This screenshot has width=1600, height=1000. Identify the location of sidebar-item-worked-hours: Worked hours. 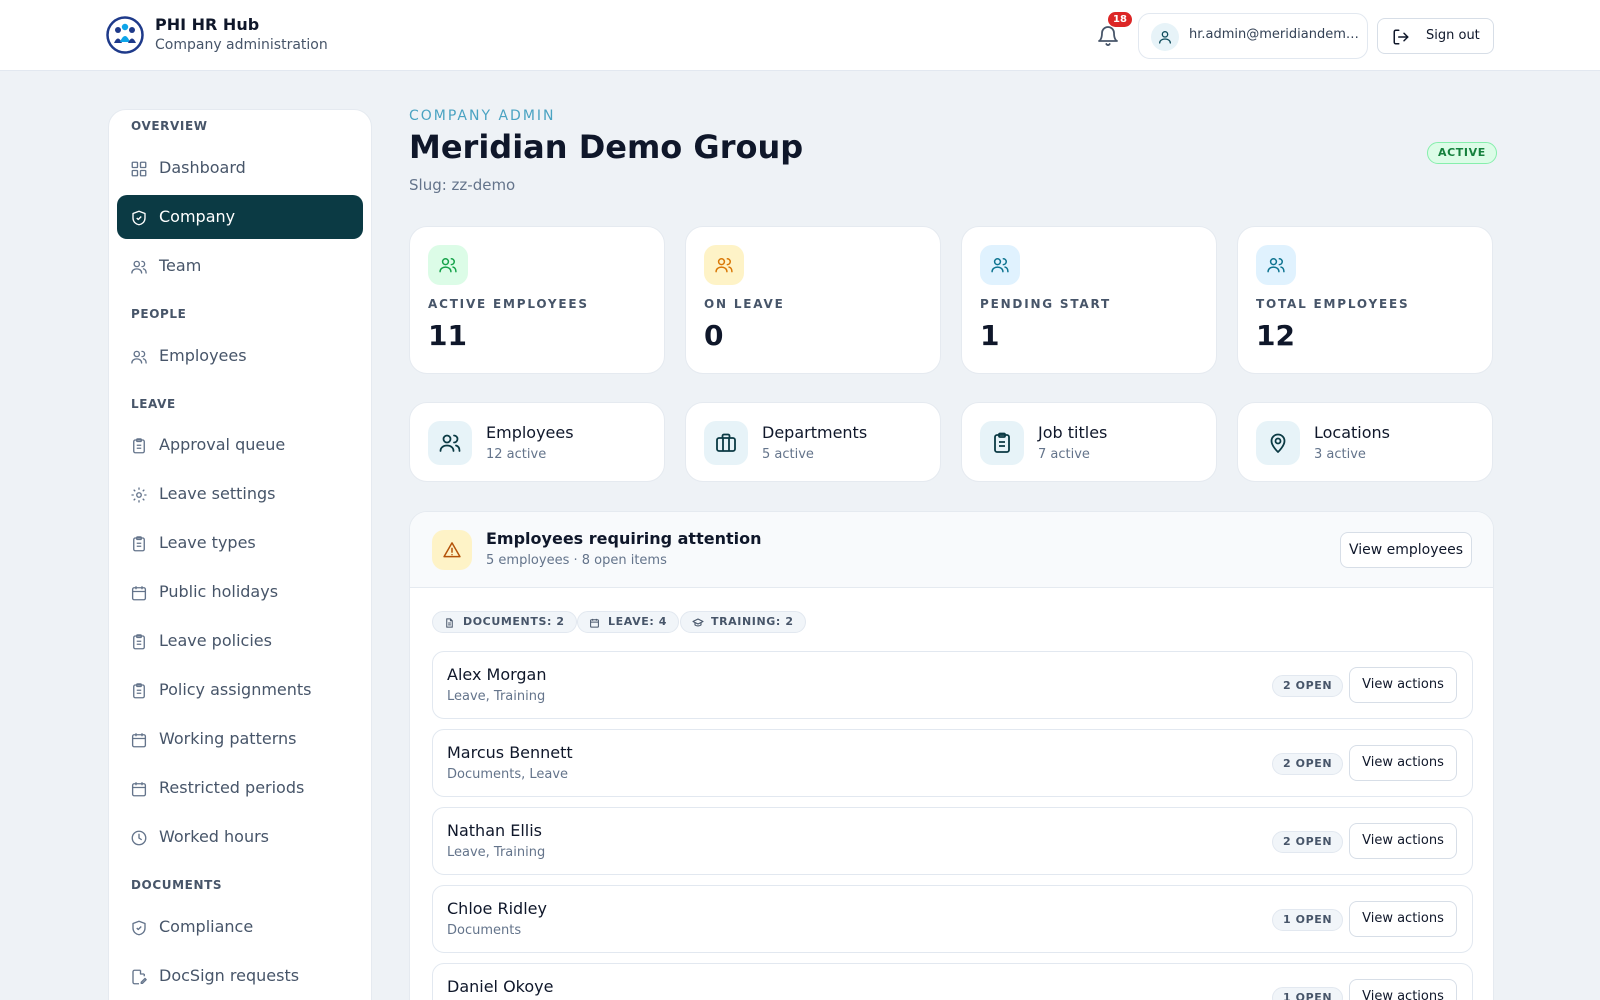
(240, 837).